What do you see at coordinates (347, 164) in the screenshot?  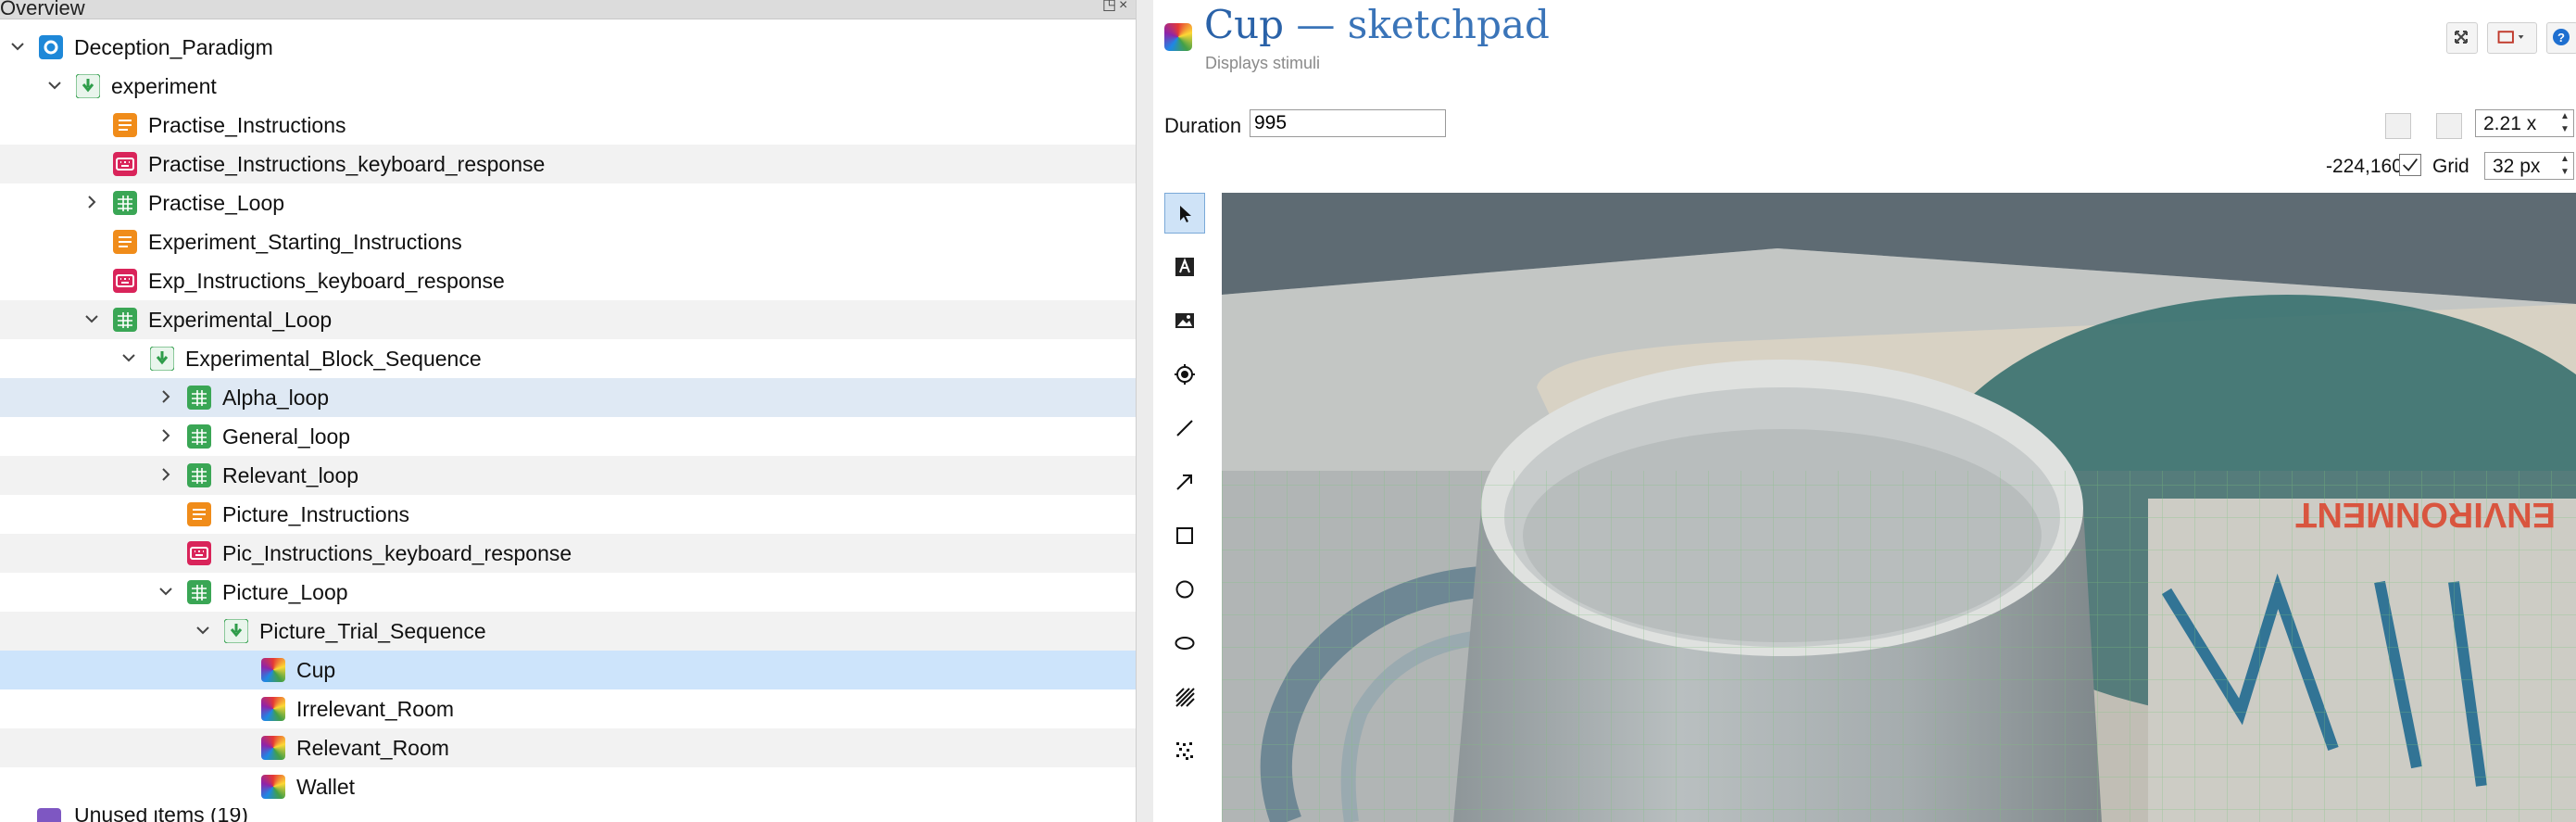 I see `tree-item-label: Practise_Instructions_keyboard_response` at bounding box center [347, 164].